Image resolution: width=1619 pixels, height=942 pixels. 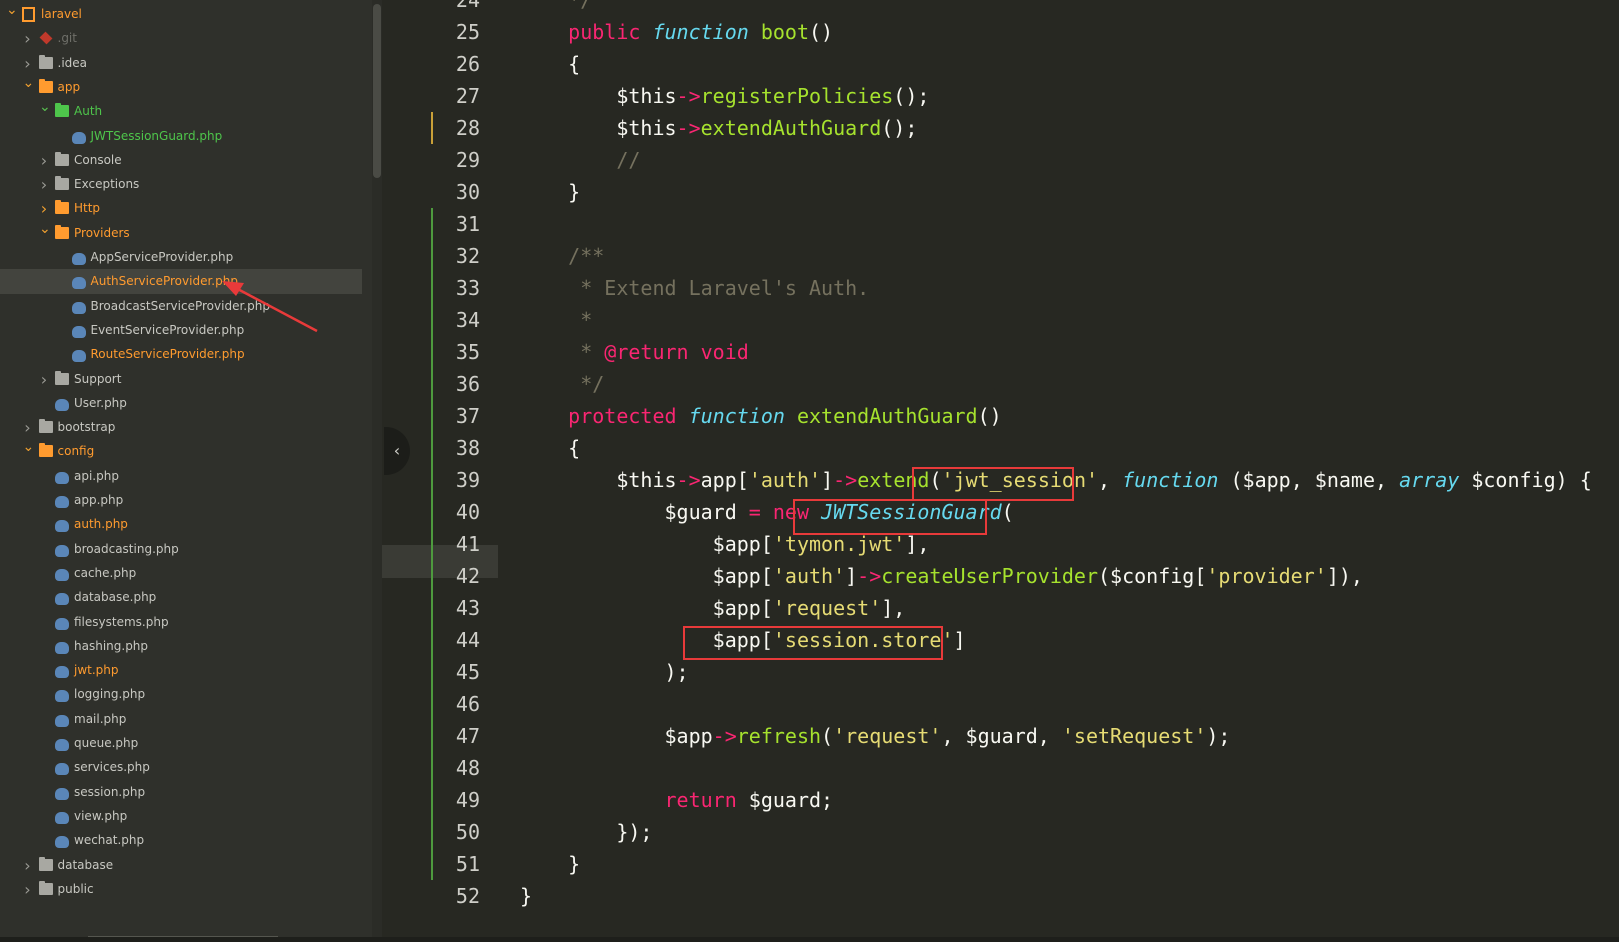 What do you see at coordinates (109, 840) in the screenshot?
I see `tree-item-label: wechat.php` at bounding box center [109, 840].